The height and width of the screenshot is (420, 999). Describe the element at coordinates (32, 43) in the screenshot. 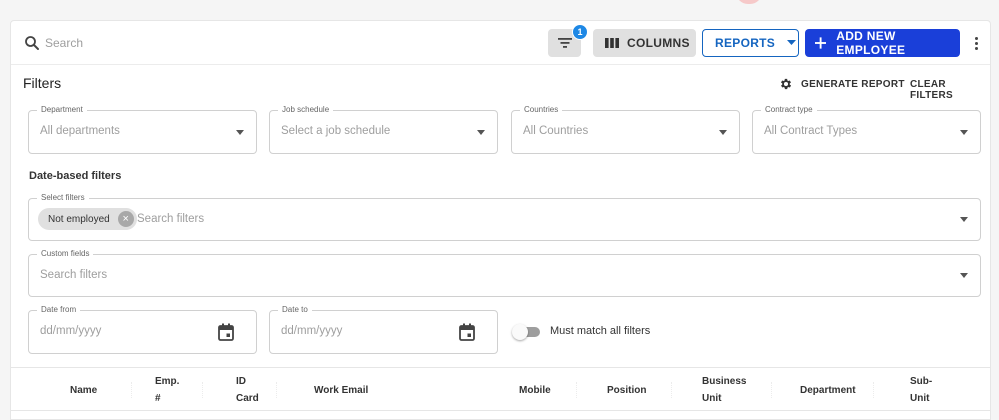

I see `search-icon` at that location.